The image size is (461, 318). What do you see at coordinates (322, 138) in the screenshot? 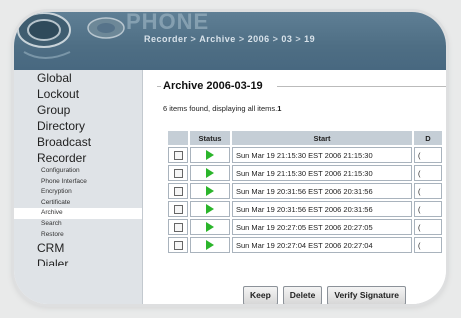
I see `column-header-start: Start` at bounding box center [322, 138].